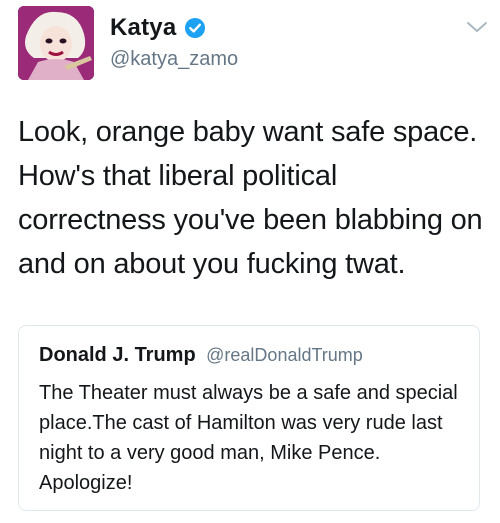 The image size is (500, 523). I want to click on quoted-tweet-header: Donald J. Trump @realDonaldTrump, so click(201, 355).